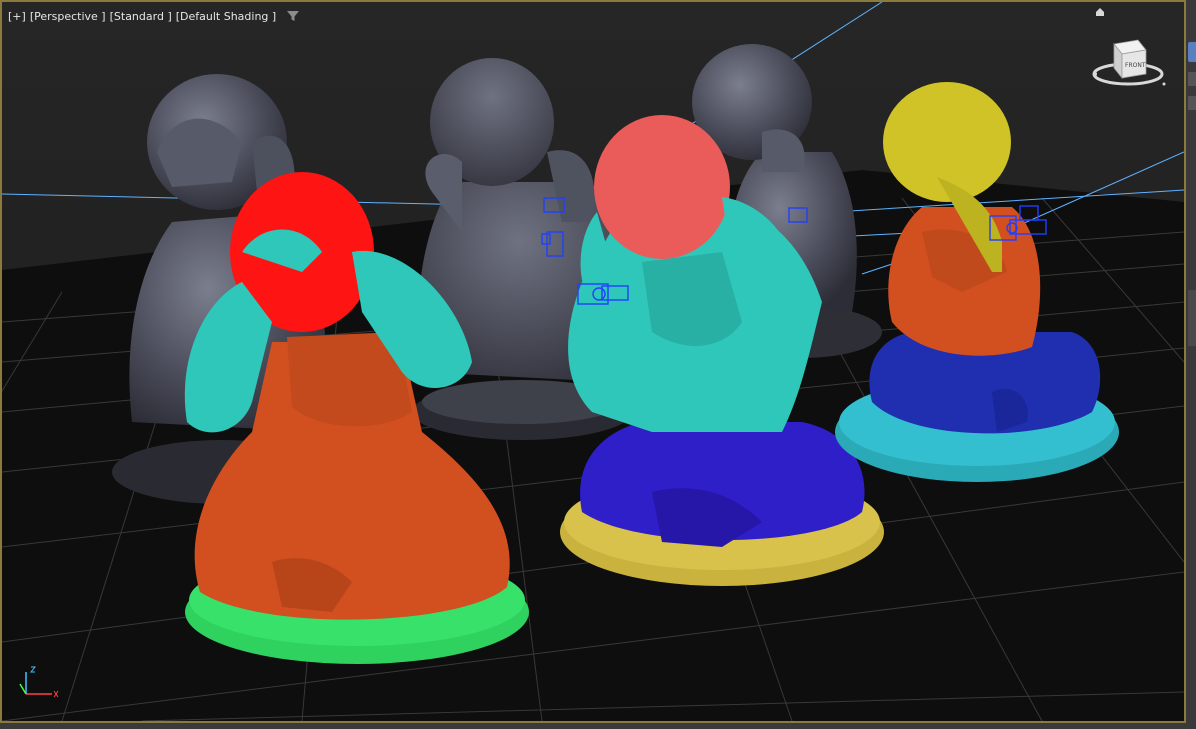 This screenshot has height=729, width=1196. I want to click on command-panel-tab, so click(1192, 52).